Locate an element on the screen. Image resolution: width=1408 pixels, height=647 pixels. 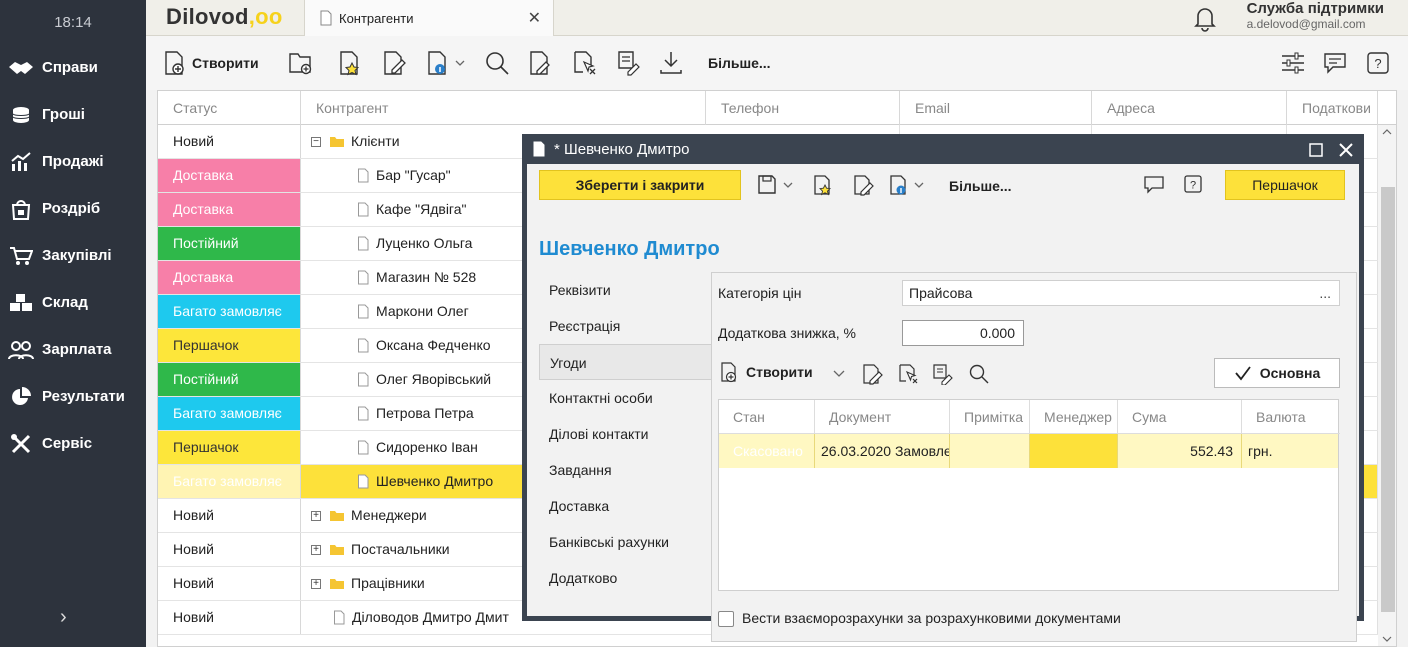
dialog-menu-item: Контактні особи is located at coordinates (625, 398).